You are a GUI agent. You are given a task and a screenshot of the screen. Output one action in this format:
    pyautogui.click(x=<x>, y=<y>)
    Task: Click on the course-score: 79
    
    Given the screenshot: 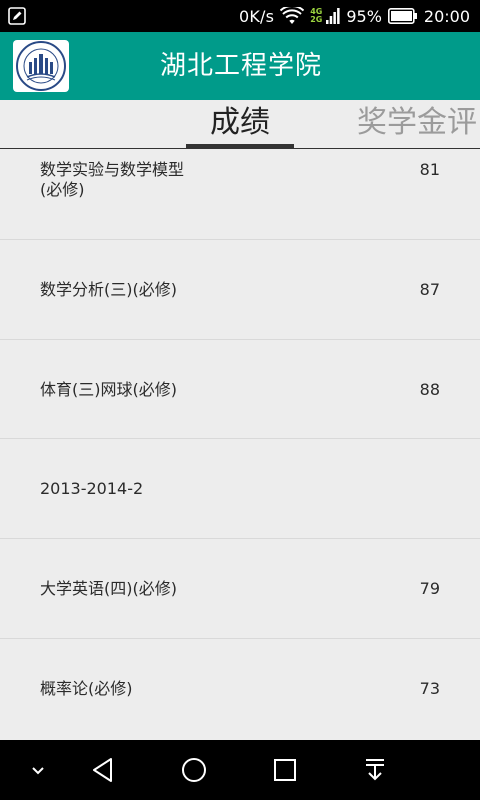 What is the action you would take?
    pyautogui.click(x=429, y=588)
    